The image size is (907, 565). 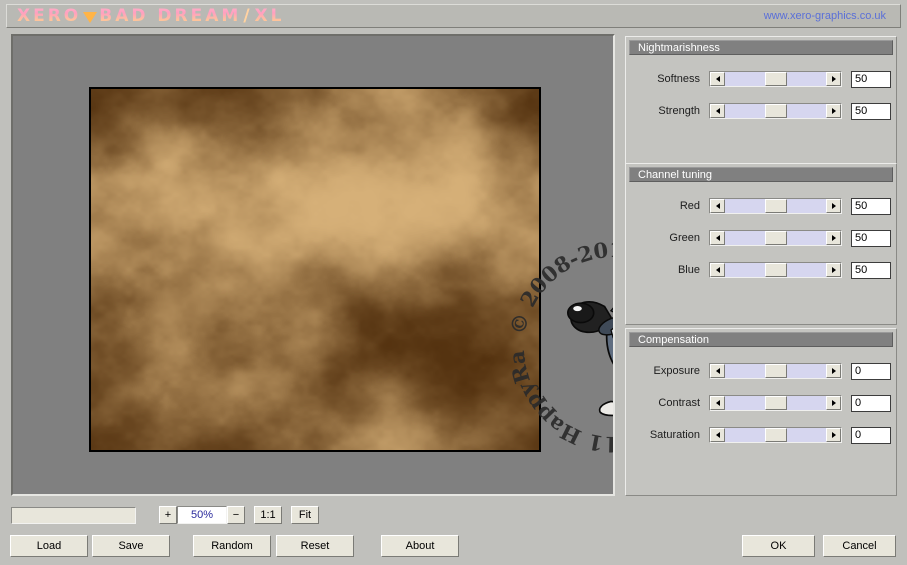 What do you see at coordinates (269, 16) in the screenshot?
I see `logo-text-xl: XL` at bounding box center [269, 16].